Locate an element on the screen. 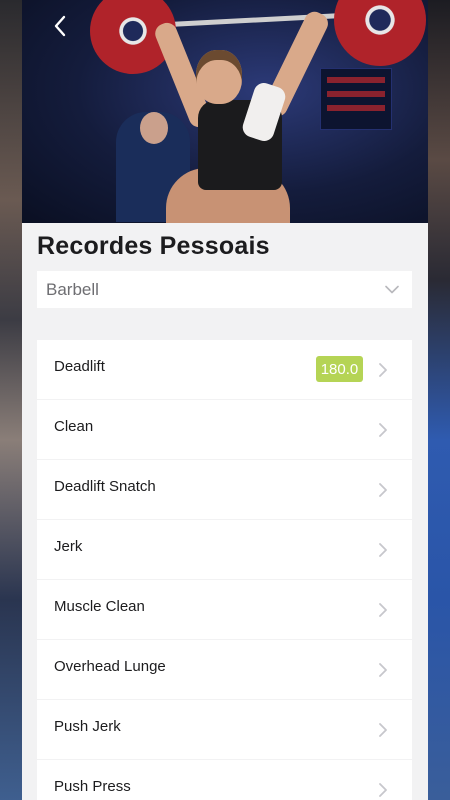 The width and height of the screenshot is (450, 800). record-label: Deadlift is located at coordinates (79, 366).